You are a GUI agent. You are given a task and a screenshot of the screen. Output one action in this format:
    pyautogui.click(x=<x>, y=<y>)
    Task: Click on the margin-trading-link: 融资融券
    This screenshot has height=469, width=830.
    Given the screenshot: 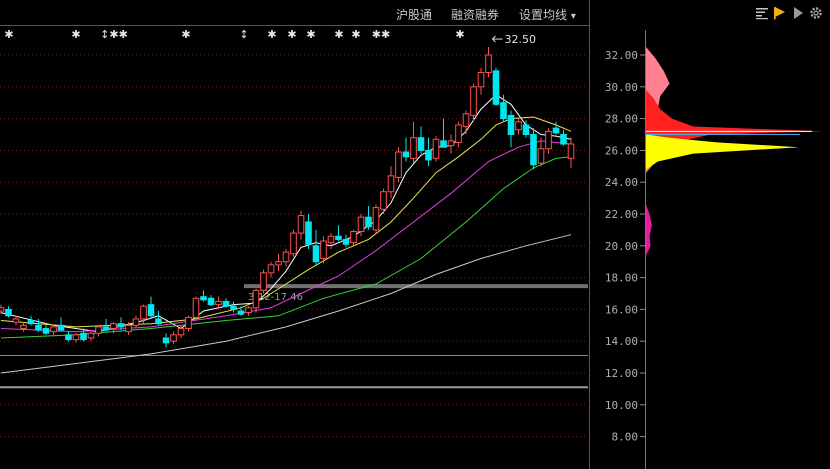 What is the action you would take?
    pyautogui.click(x=475, y=14)
    